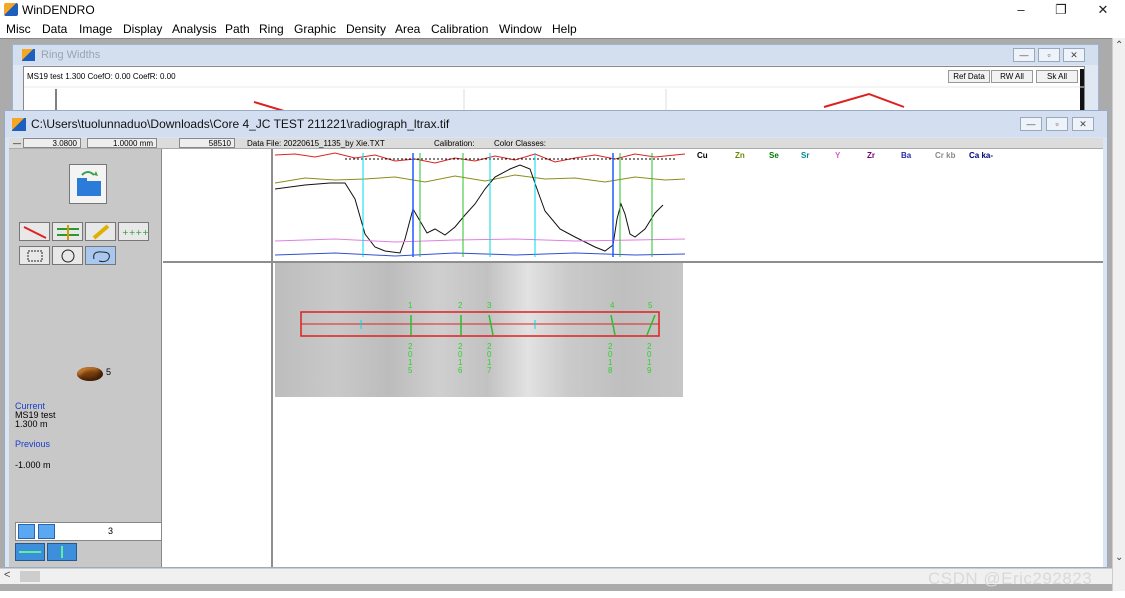 This screenshot has width=1125, height=598. I want to click on menu-data: Data, so click(54, 29).